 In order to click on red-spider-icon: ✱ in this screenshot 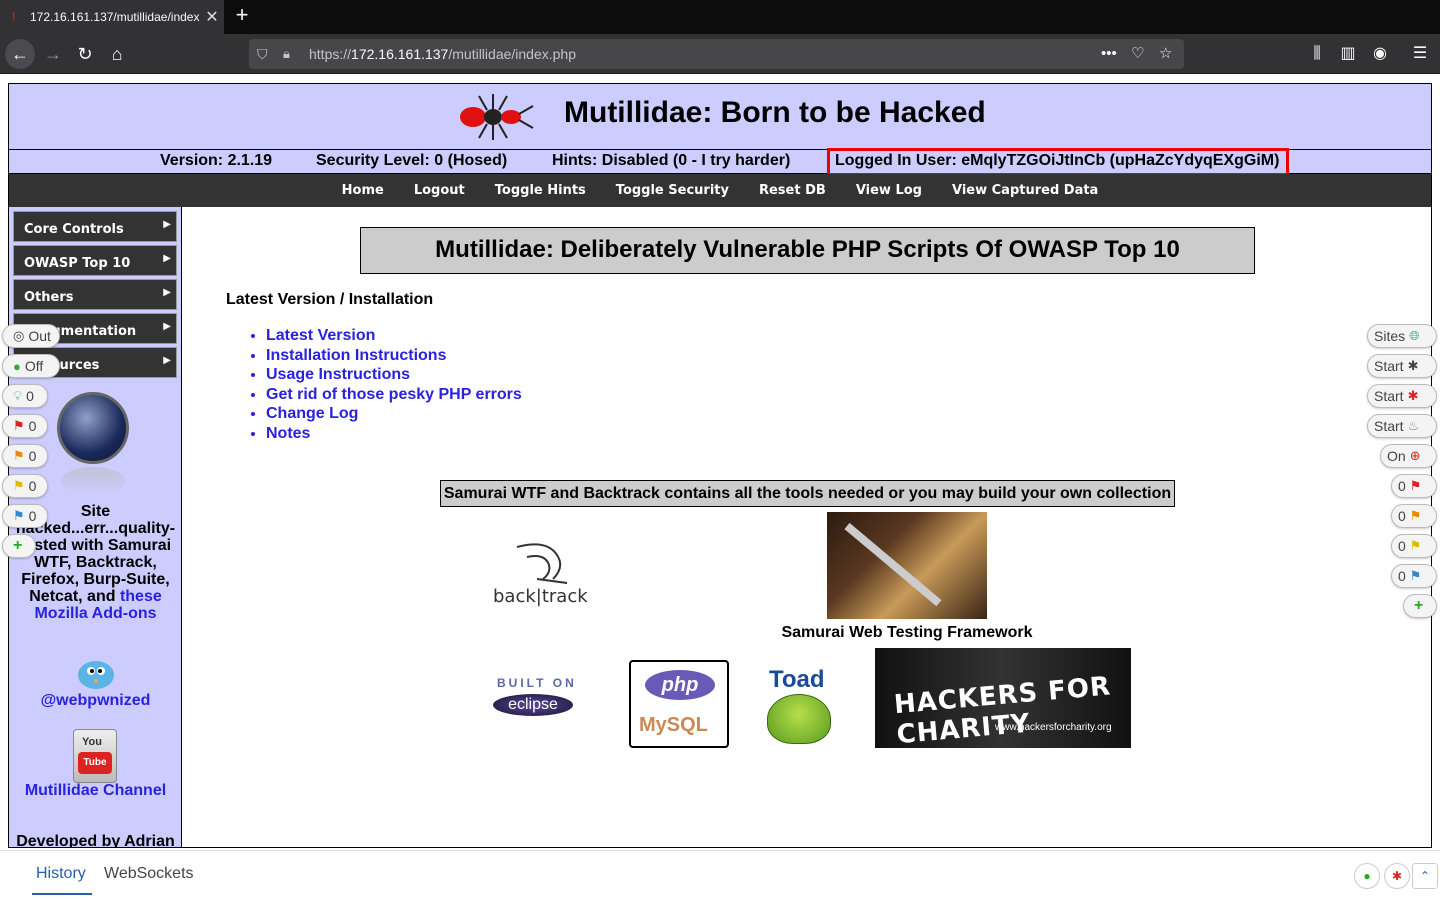, I will do `click(1413, 395)`.